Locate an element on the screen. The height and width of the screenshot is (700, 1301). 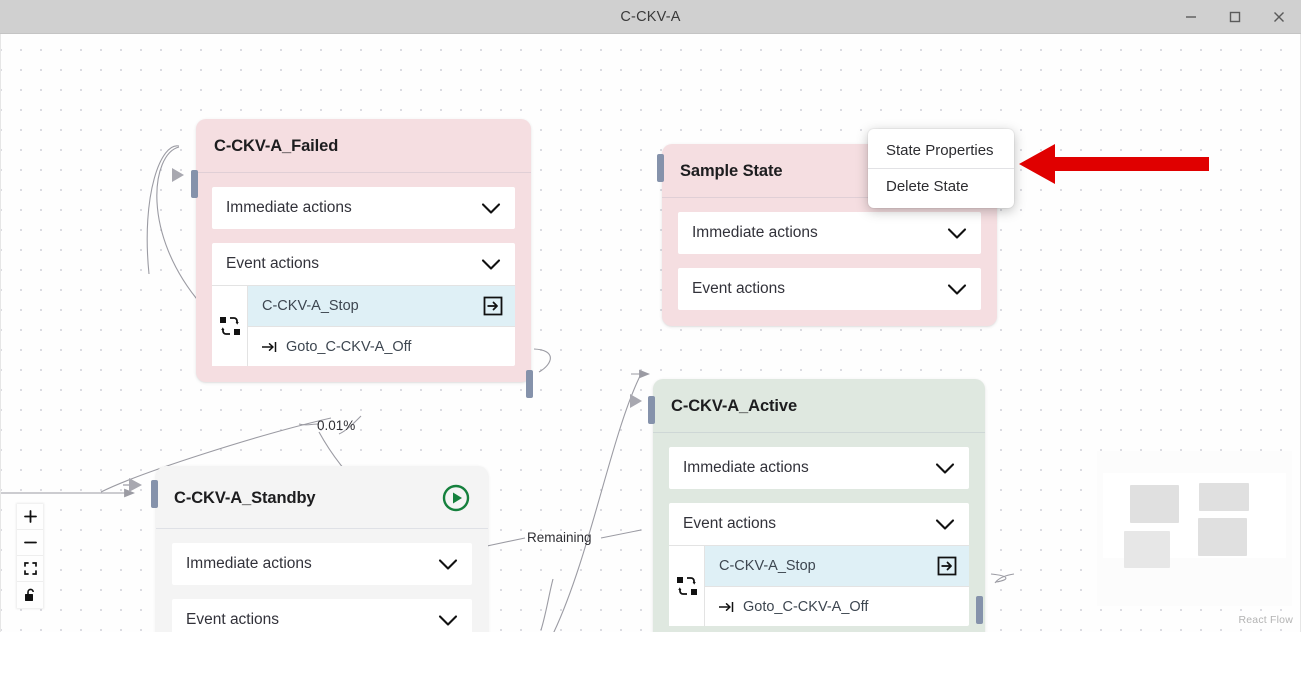
flow-controls is located at coordinates (30, 556).